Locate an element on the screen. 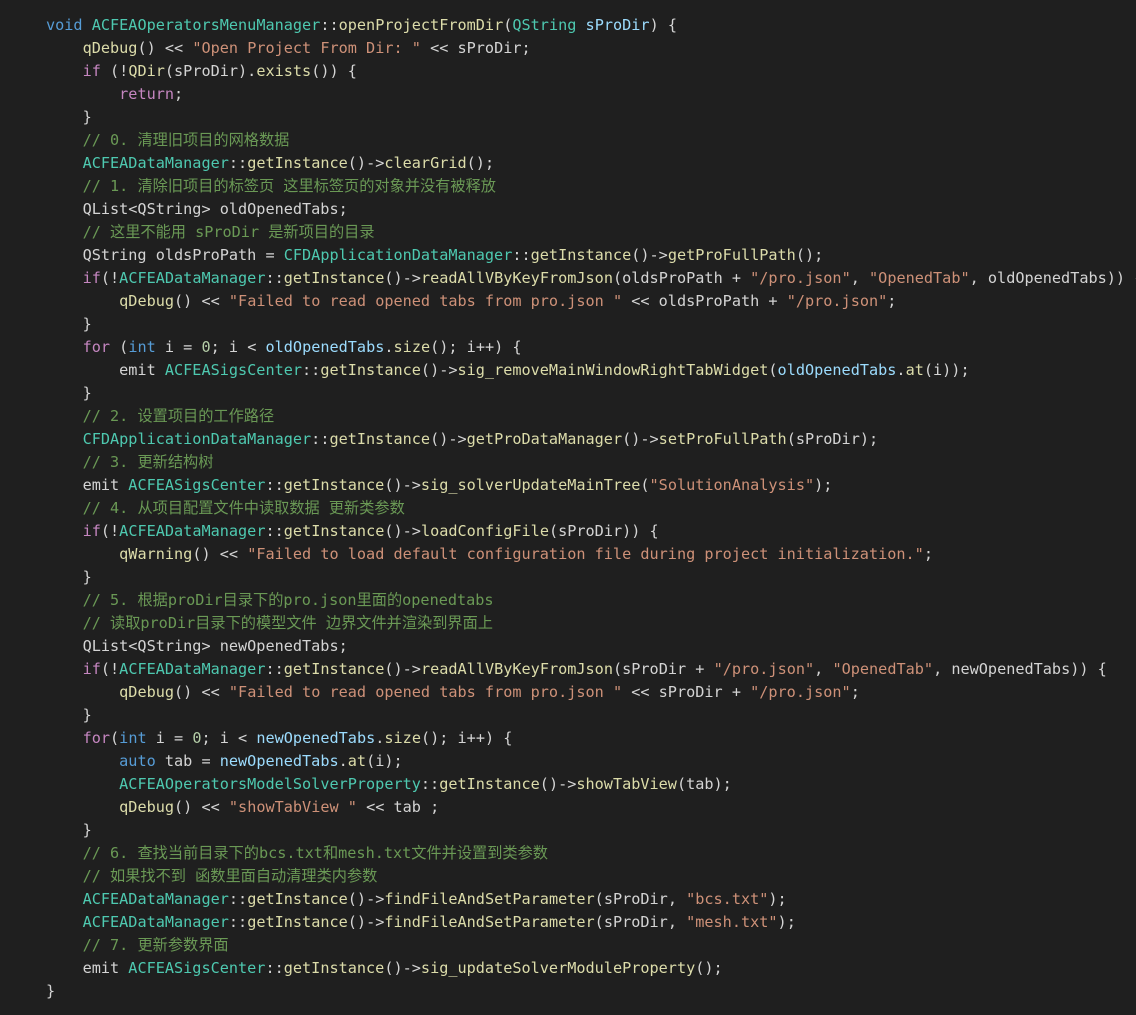 Image resolution: width=1136 pixels, height=1015 pixels. code-text-token: ; is located at coordinates (892, 301).